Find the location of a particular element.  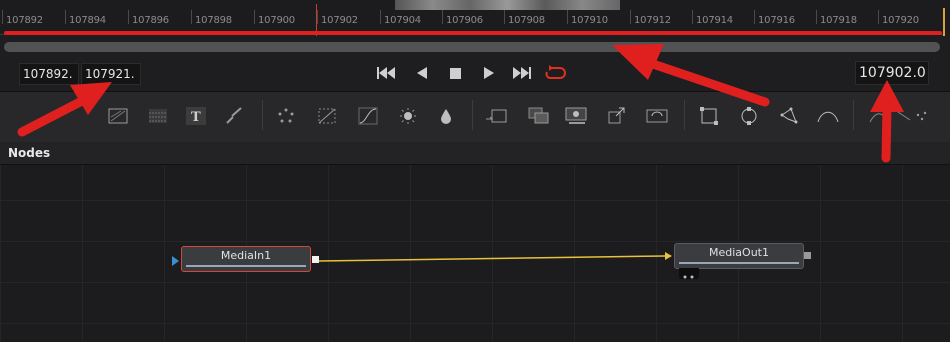

node-label: MediaIn1 is located at coordinates (246, 255).